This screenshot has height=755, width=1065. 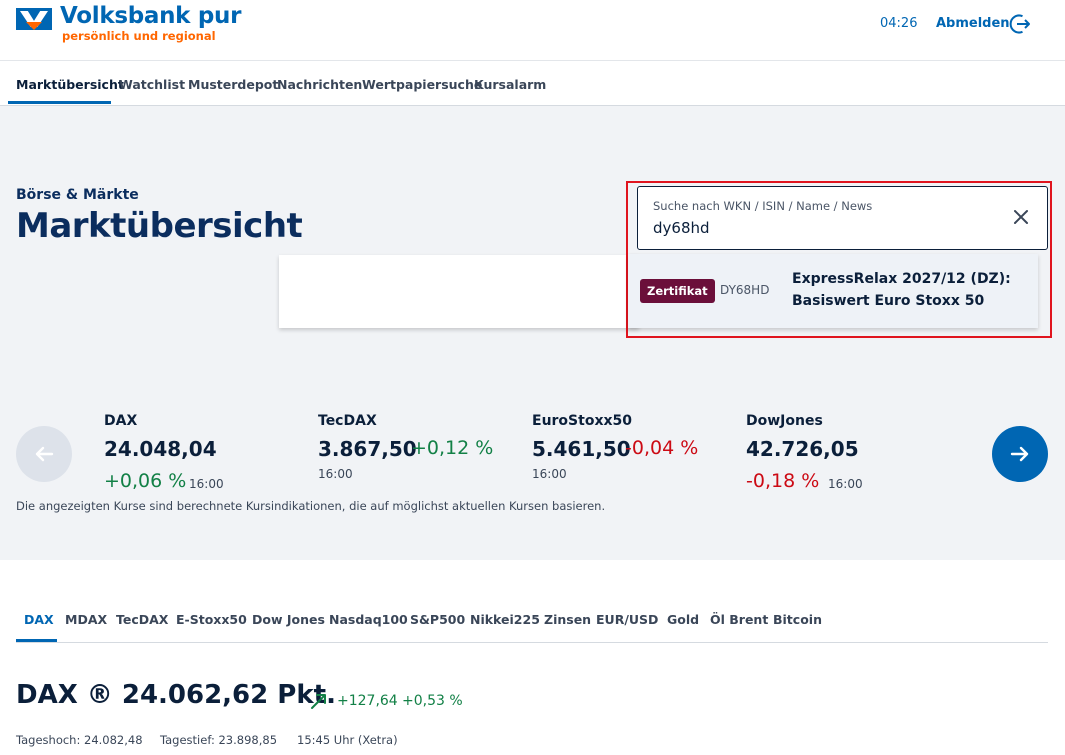 I want to click on tab-bitcoin: Bitcoin, so click(x=797, y=619).